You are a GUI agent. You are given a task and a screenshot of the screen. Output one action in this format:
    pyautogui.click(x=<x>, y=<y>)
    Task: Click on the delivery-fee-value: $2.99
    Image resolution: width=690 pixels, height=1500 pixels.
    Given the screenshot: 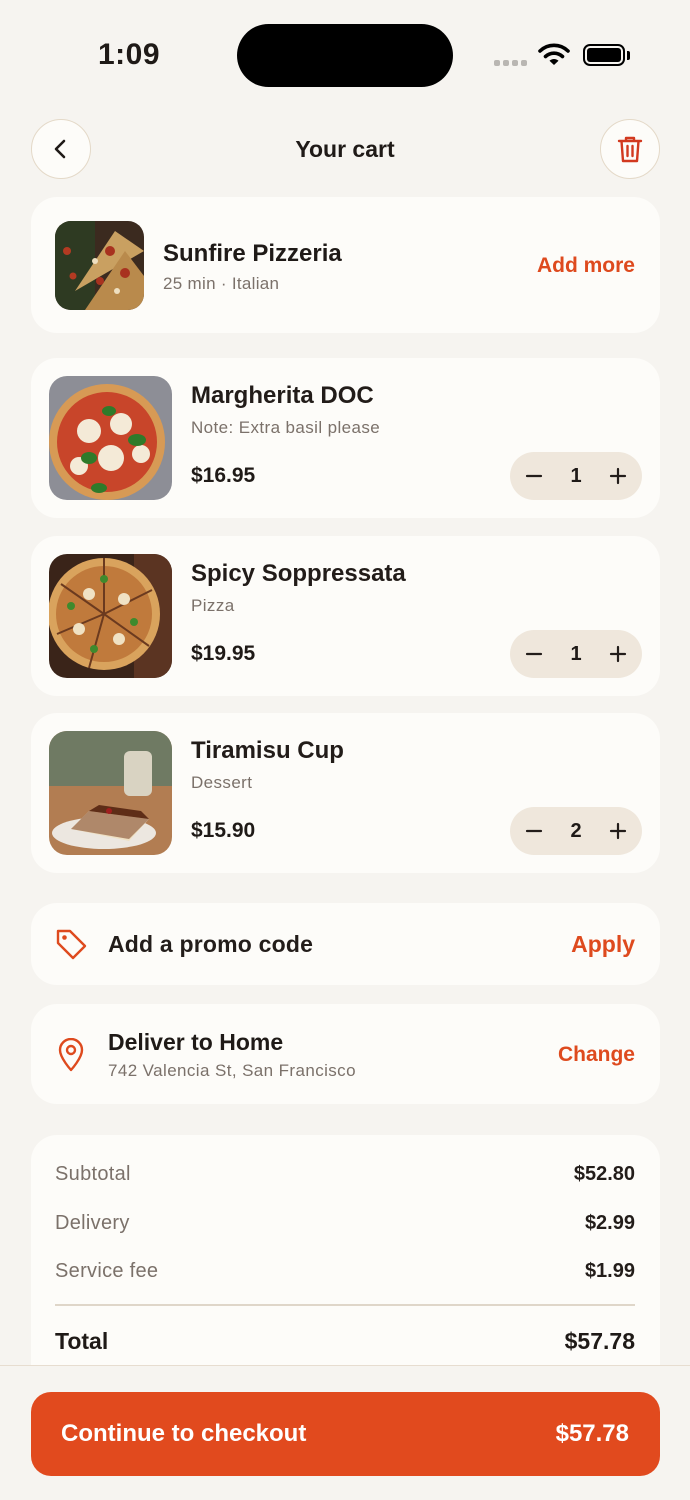 What is the action you would take?
    pyautogui.click(x=609, y=1223)
    